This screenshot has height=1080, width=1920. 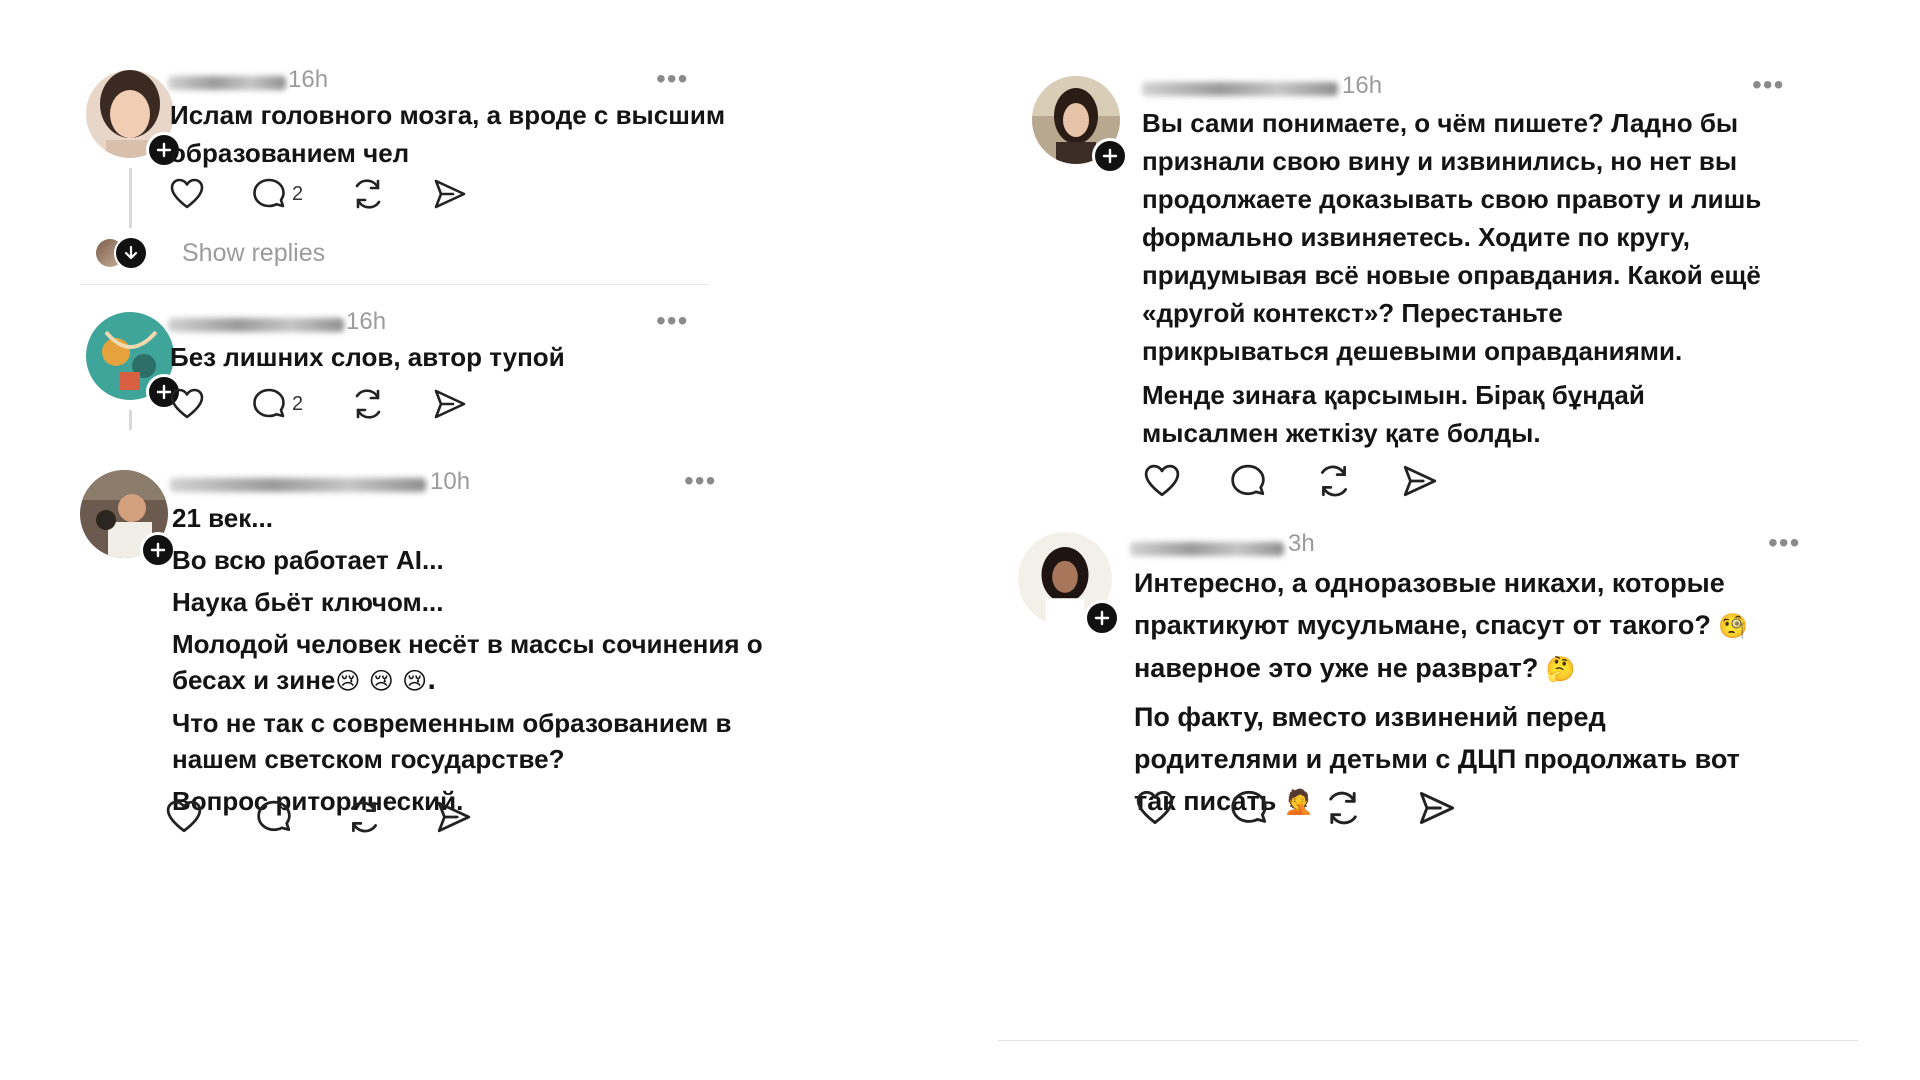 I want to click on post-line: формально извиняетесь. Ходите по кругу,, so click(x=1416, y=237).